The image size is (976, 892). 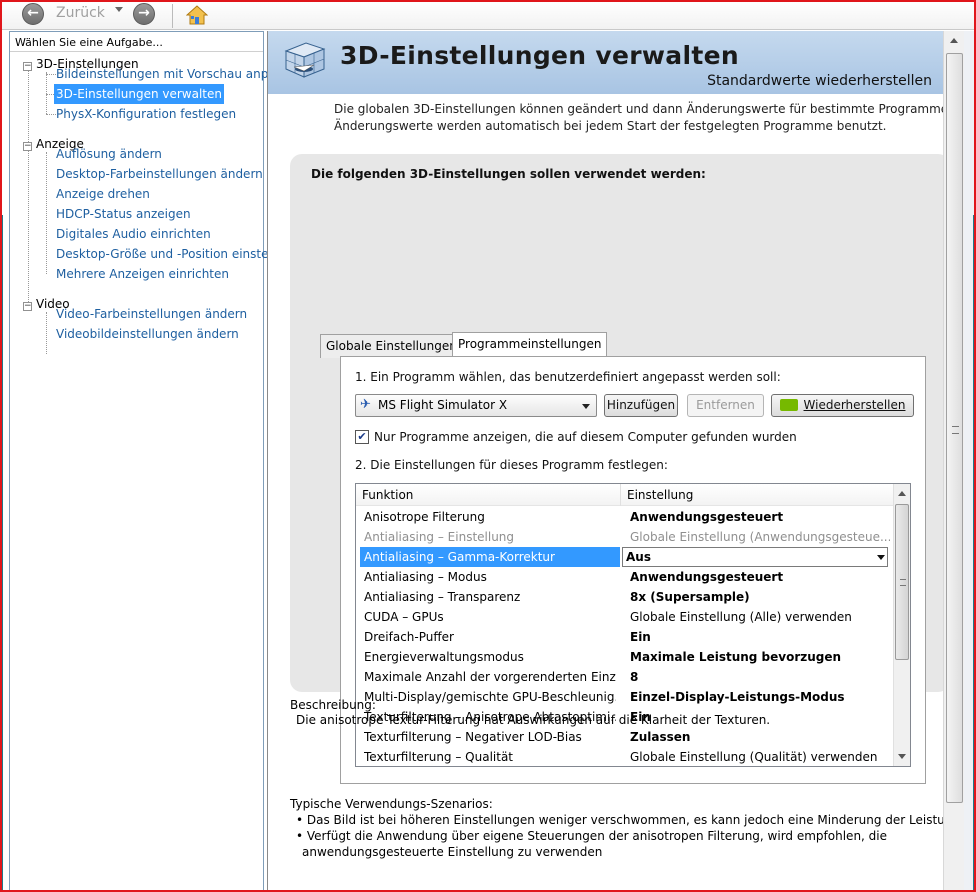 What do you see at coordinates (736, 657) in the screenshot?
I see `setting-cell: Maximale Leistung bevorzugen` at bounding box center [736, 657].